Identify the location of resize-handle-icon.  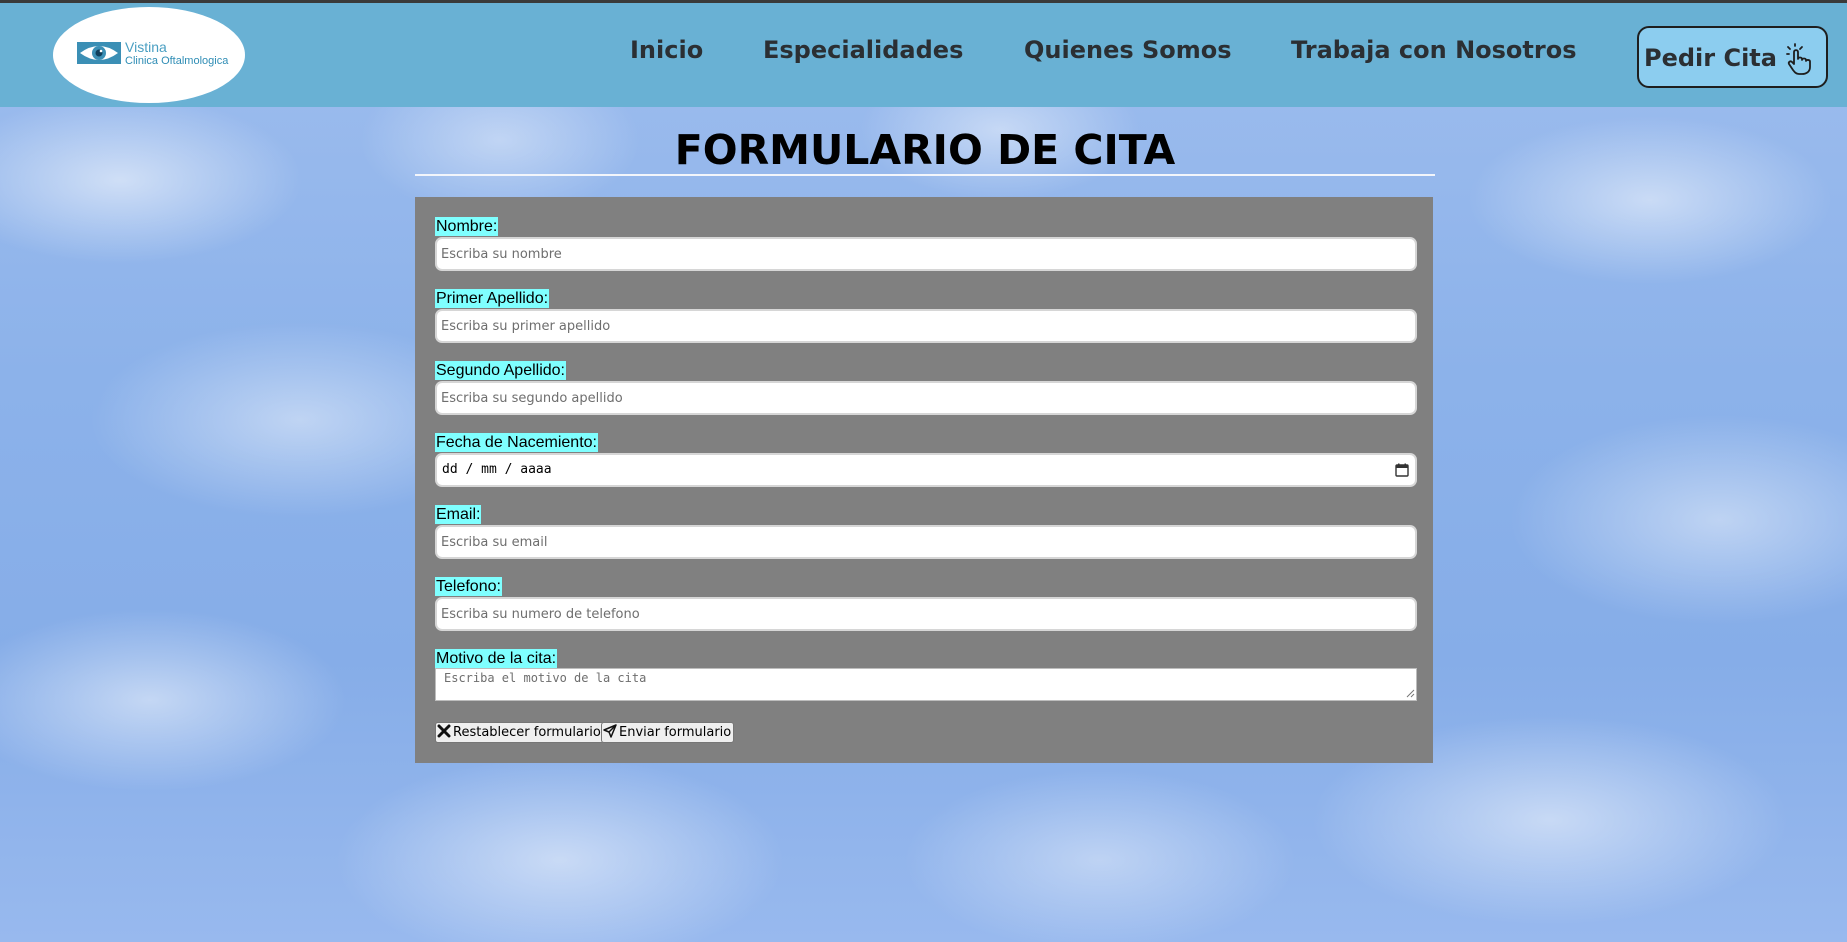
(1410, 693).